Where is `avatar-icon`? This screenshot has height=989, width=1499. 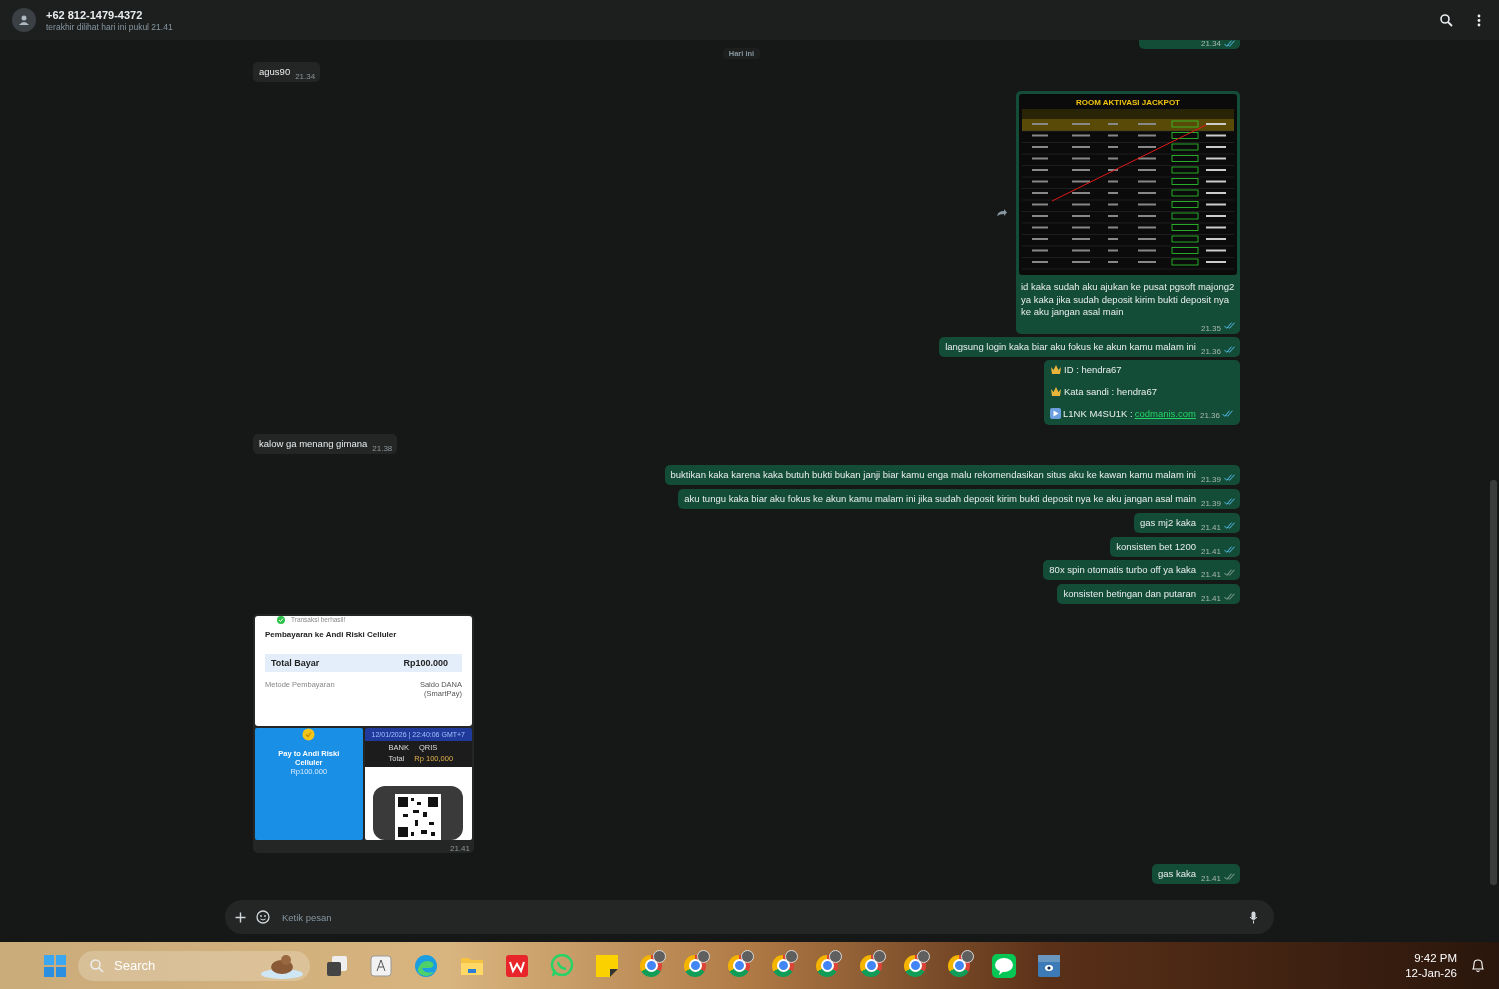 avatar-icon is located at coordinates (24, 20).